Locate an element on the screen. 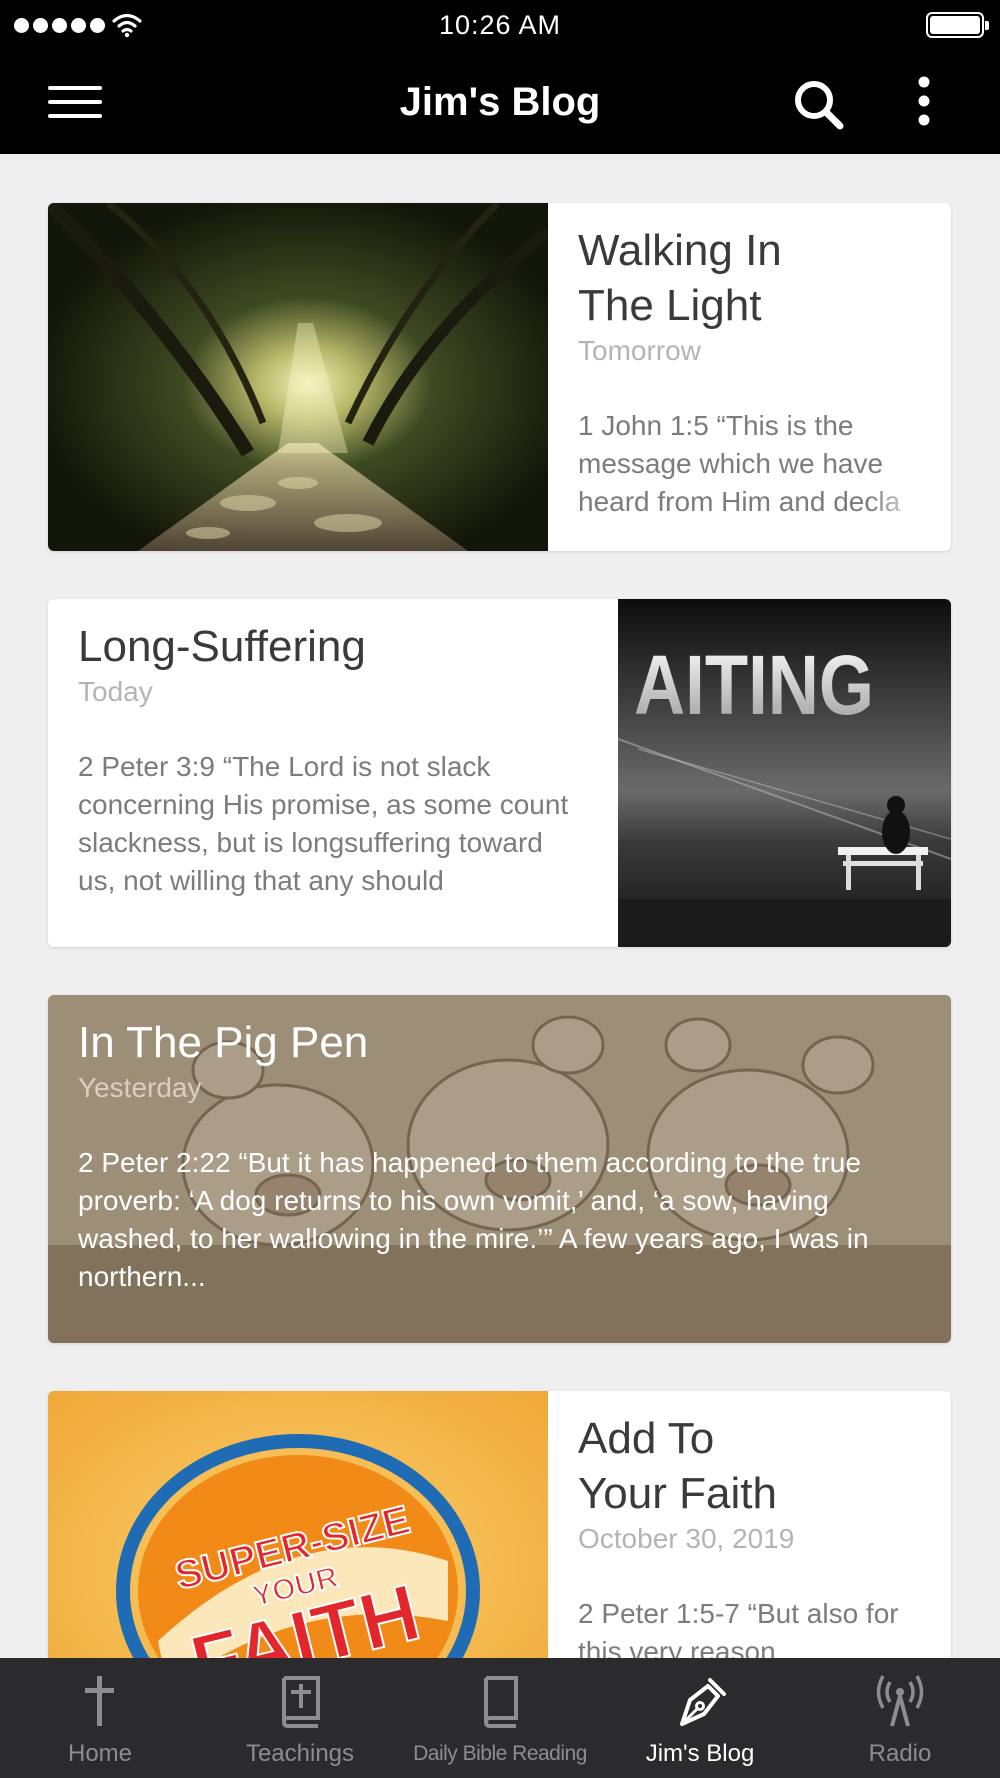 This screenshot has width=1000, height=1778. radio-tower-icon is located at coordinates (900, 1701).